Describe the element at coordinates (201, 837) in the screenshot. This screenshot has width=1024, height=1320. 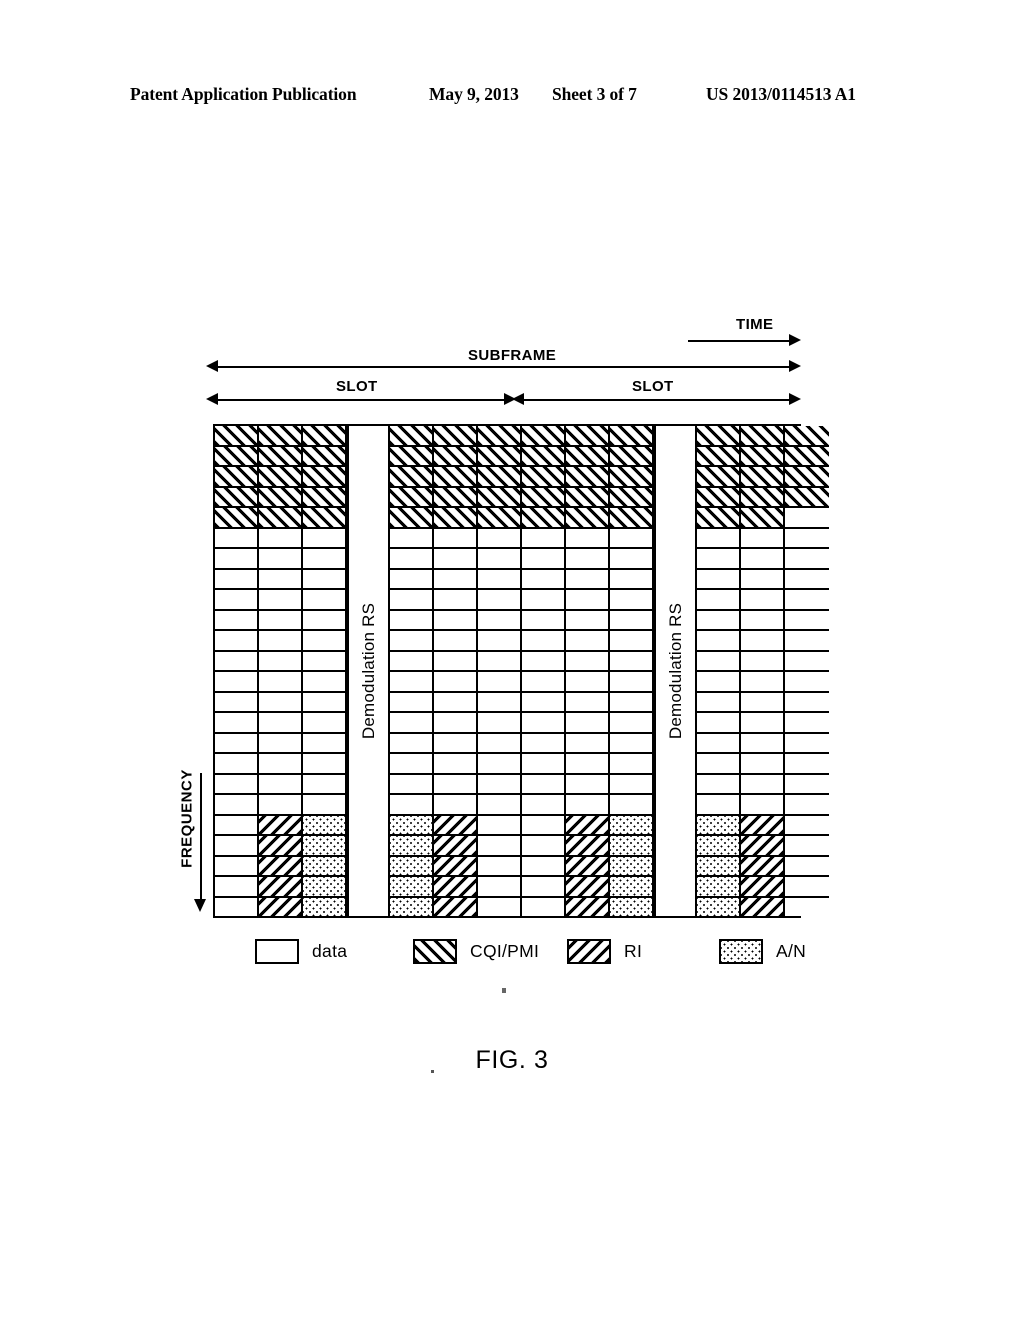
I see `frequency-arrow-line` at that location.